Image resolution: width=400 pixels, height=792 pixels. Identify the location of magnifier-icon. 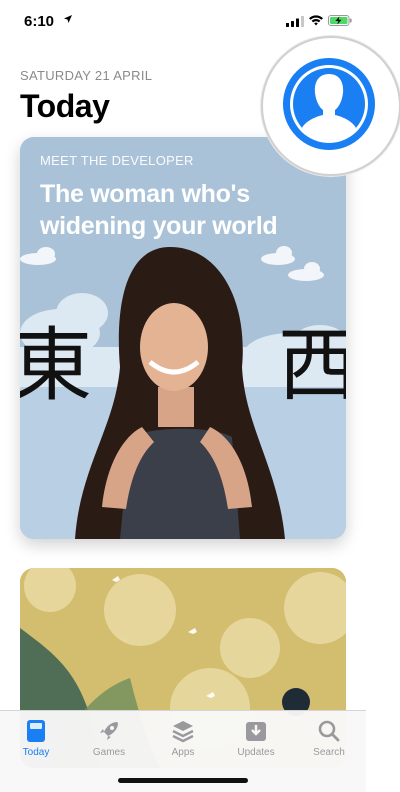
(329, 731).